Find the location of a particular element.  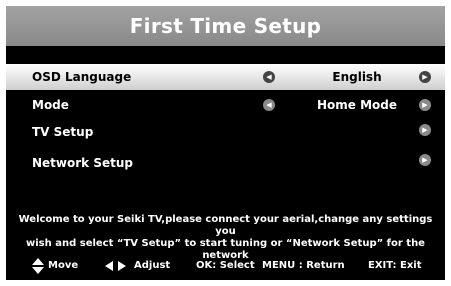

menu-item-label: TV Setup is located at coordinates (63, 132).